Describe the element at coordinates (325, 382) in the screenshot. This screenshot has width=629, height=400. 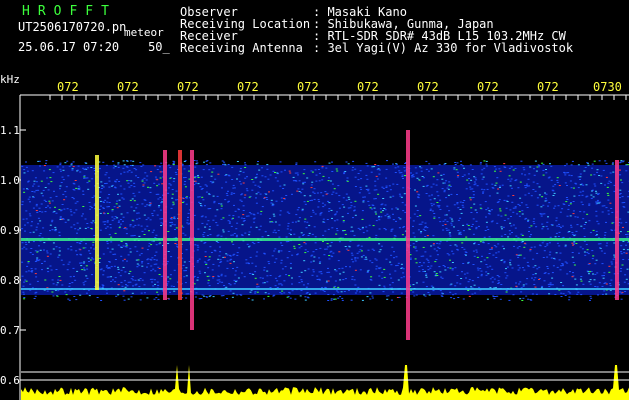
I see `signal-spectrum` at that location.